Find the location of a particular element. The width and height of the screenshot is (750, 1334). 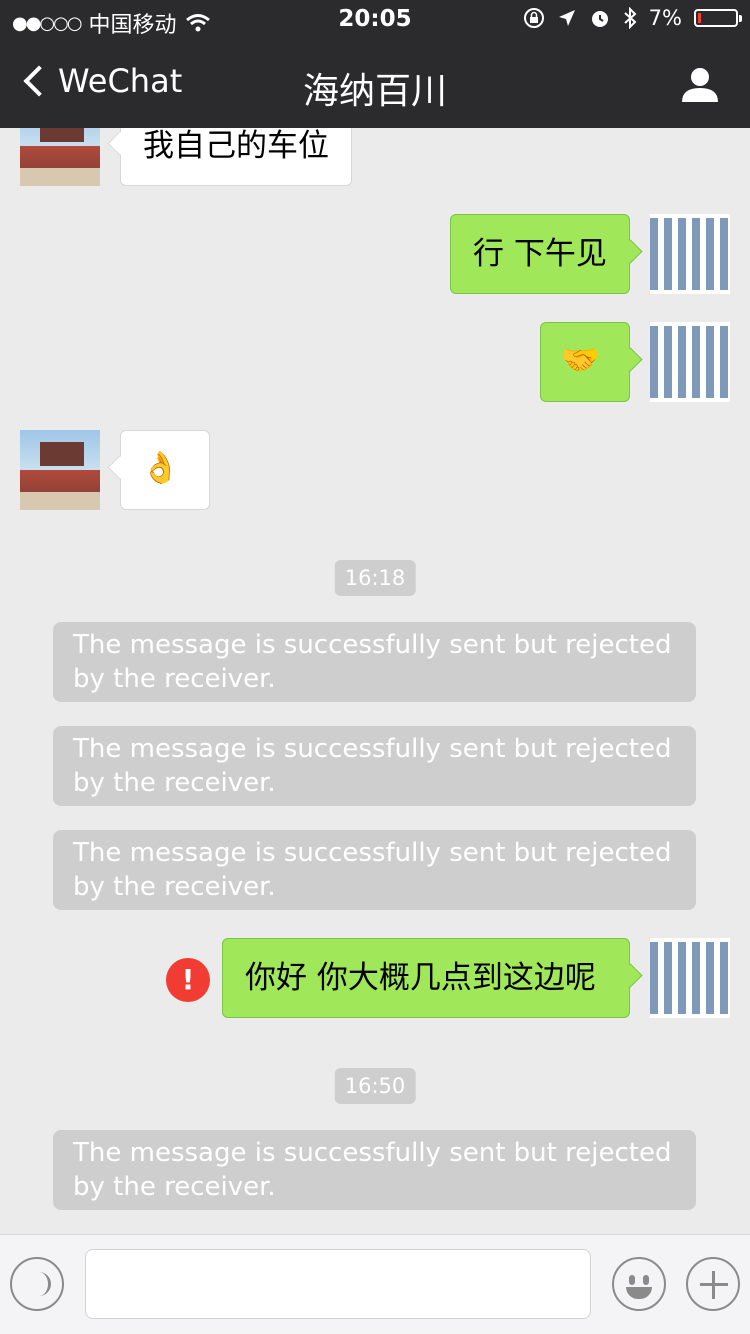

nav-bar: WeChat 海纳百川 is located at coordinates (375, 84).